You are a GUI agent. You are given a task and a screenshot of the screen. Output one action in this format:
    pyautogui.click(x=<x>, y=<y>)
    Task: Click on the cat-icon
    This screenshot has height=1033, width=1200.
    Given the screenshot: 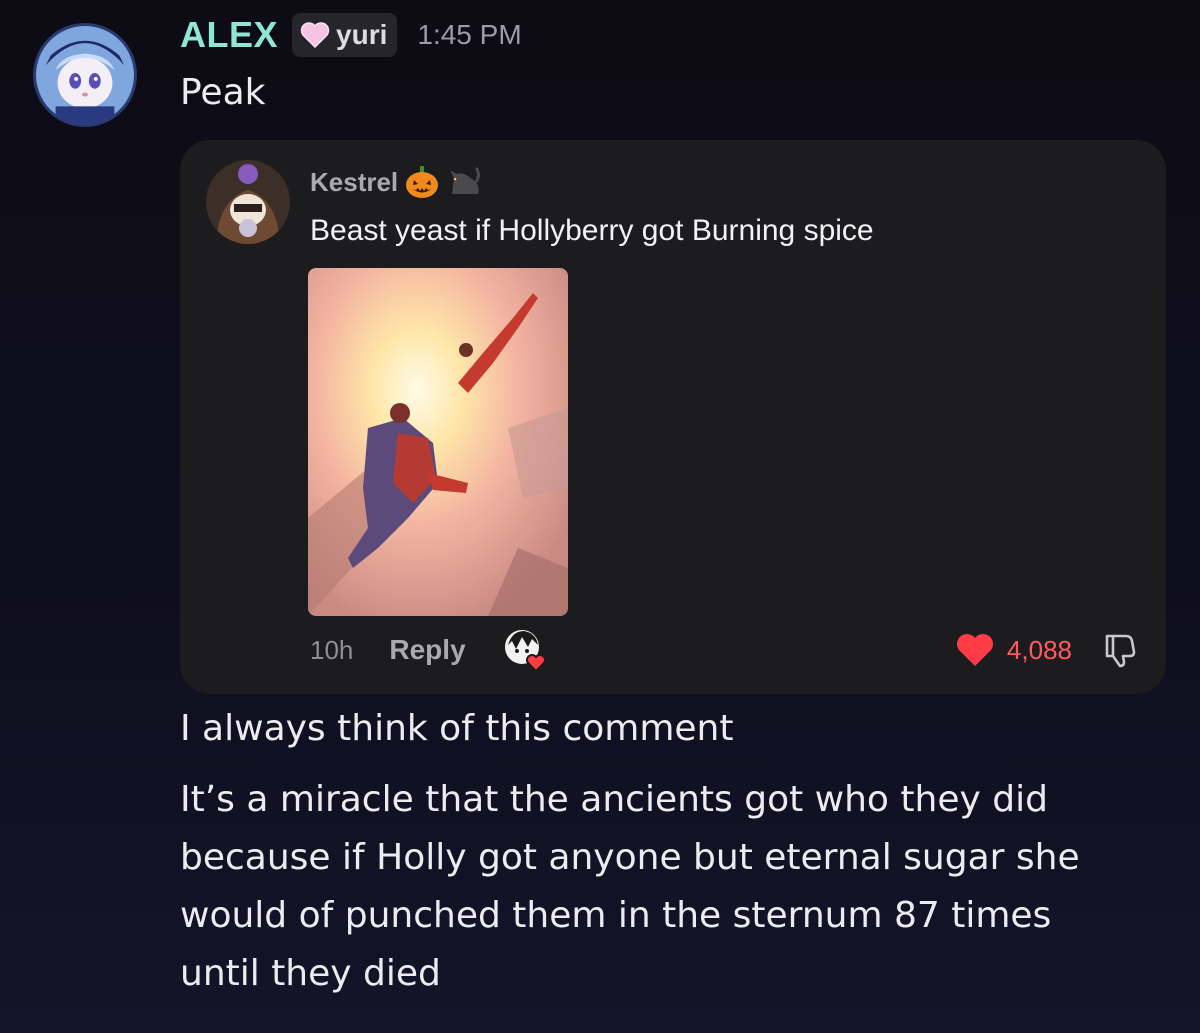 What is the action you would take?
    pyautogui.click(x=465, y=180)
    